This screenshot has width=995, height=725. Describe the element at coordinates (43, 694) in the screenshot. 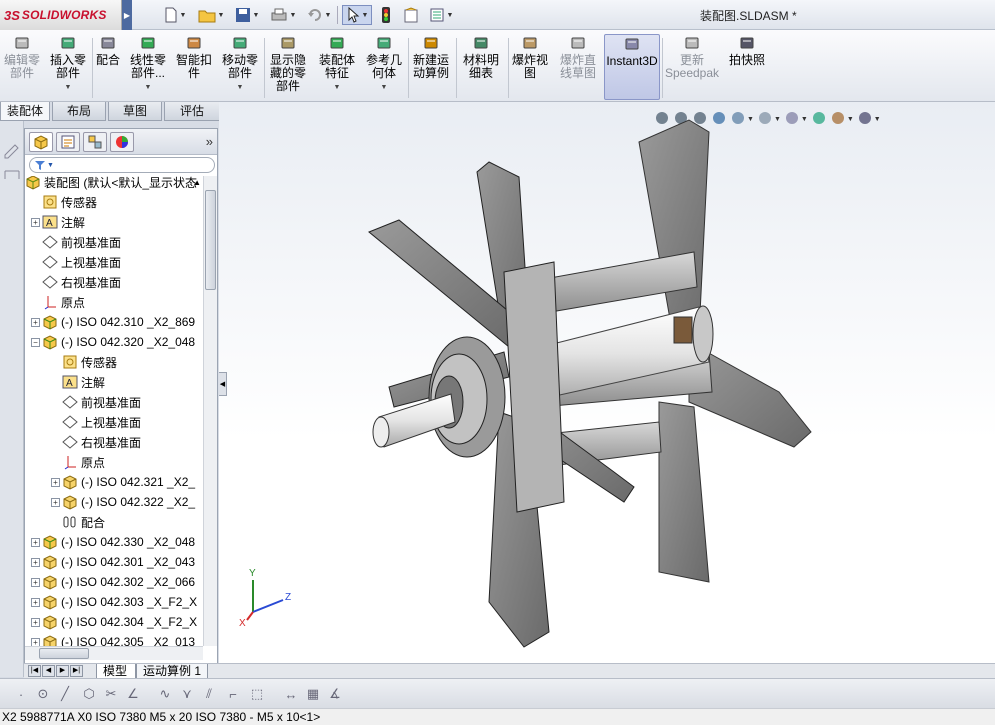

I see `circle-icon: ⊙` at that location.